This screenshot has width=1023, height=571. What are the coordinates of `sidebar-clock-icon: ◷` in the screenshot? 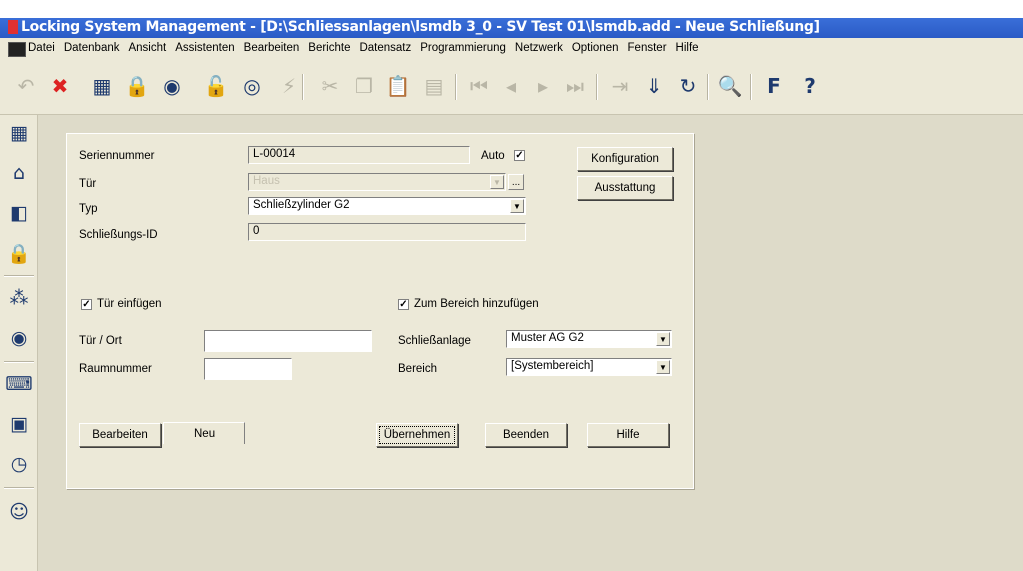 It's located at (19, 464).